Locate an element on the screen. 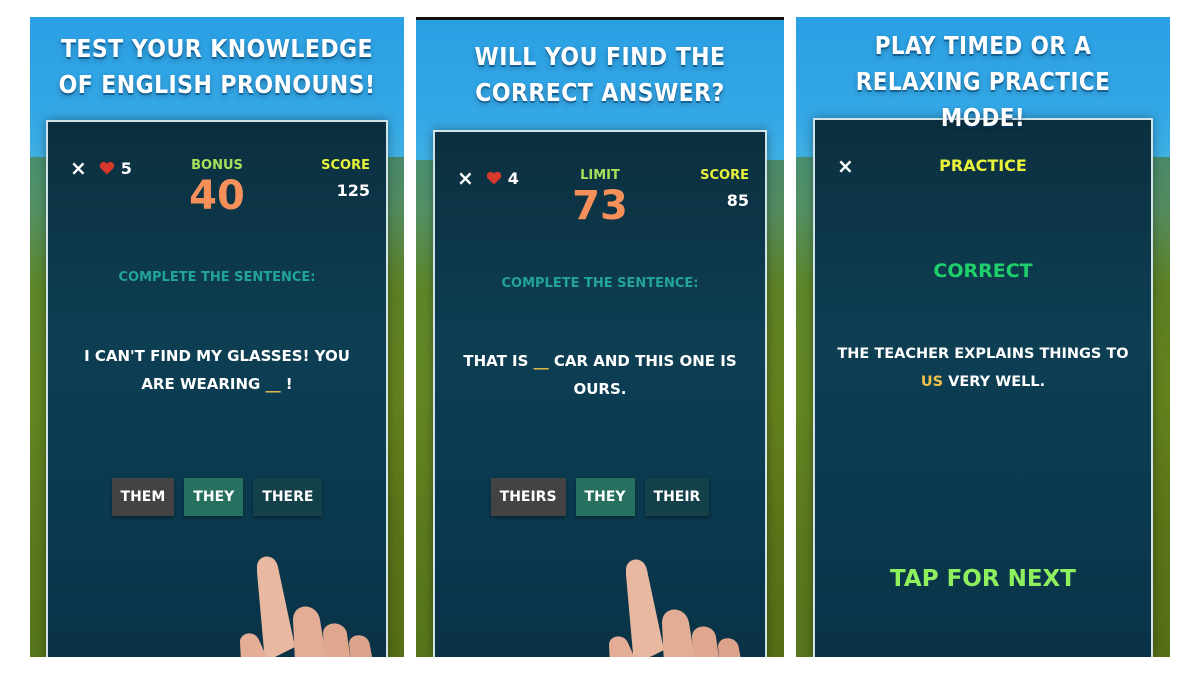 The height and width of the screenshot is (674, 1200). mode-label: PRACTICE is located at coordinates (983, 165).